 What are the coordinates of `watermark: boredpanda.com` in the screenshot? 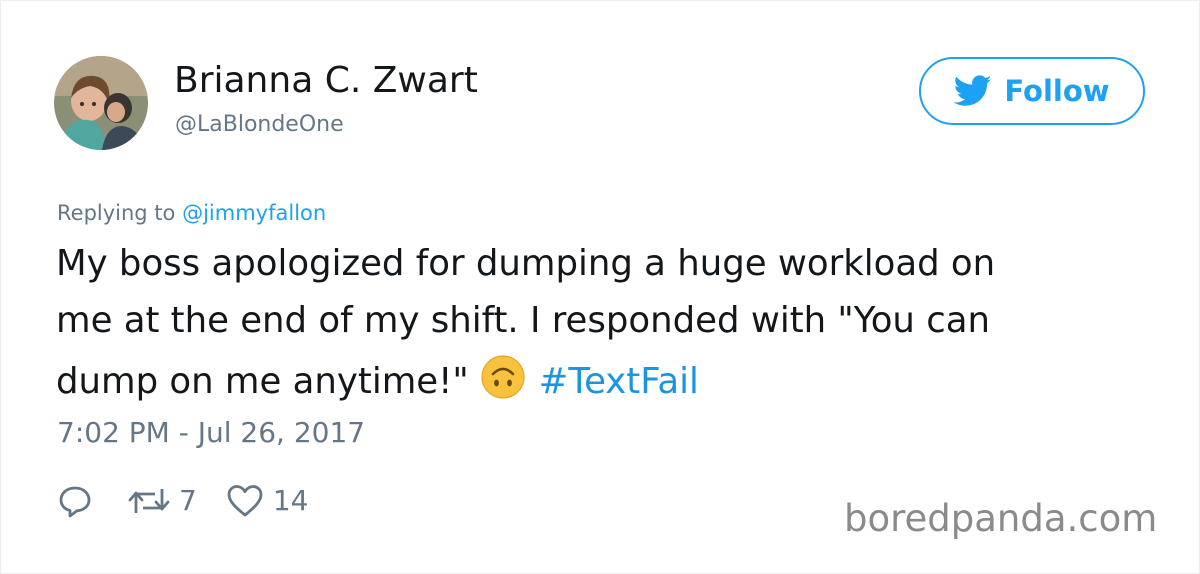 It's located at (1001, 518).